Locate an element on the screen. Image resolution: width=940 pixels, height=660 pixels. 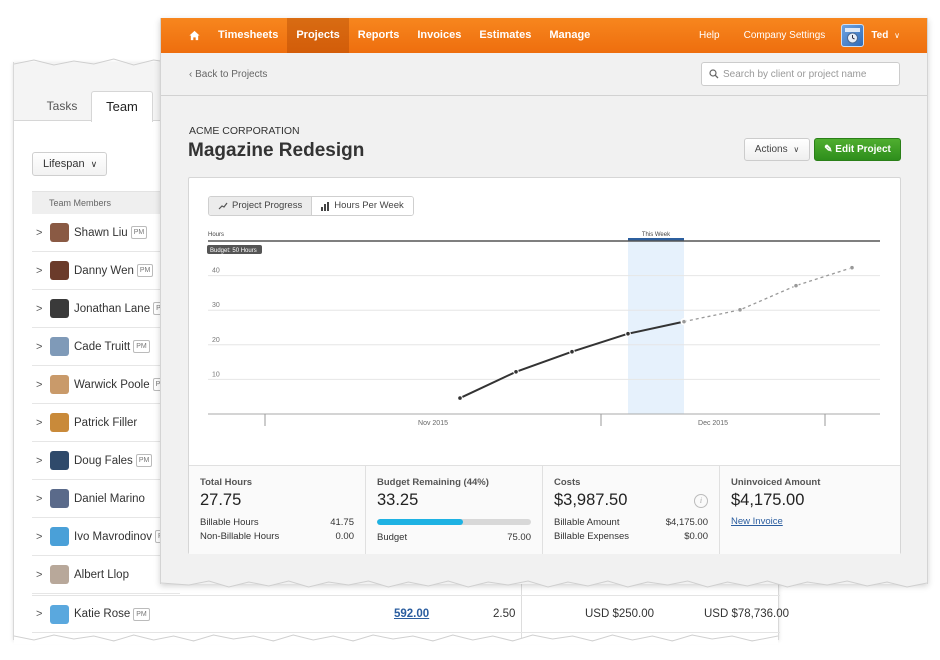
team-member-row: > Patrick Filler is located at coordinates (106, 423).